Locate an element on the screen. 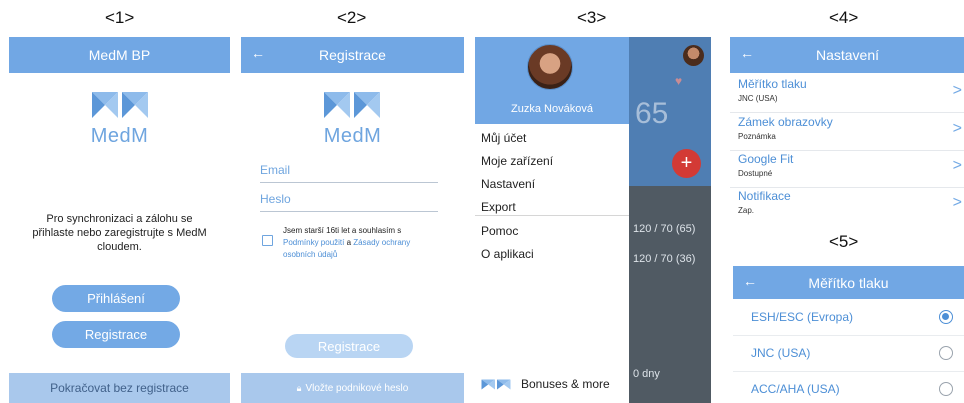 The image size is (964, 403). setting-screen-lock: Zámek obrazovky Poznámka > is located at coordinates (847, 131).